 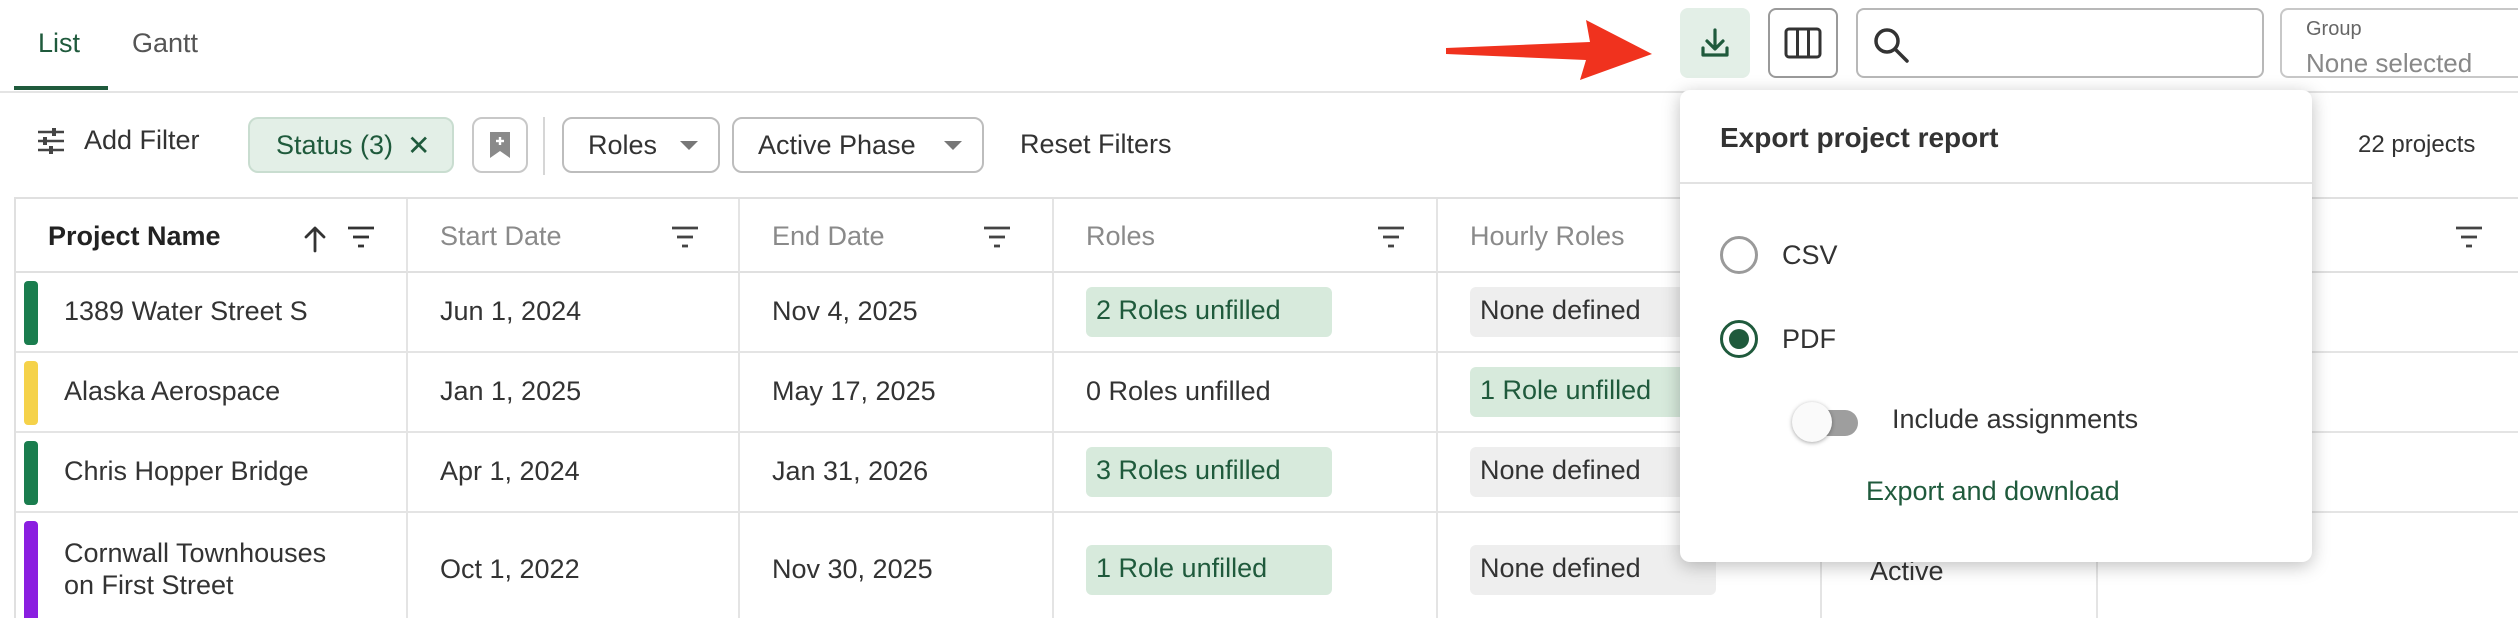 I want to click on columns-button, so click(x=1803, y=43).